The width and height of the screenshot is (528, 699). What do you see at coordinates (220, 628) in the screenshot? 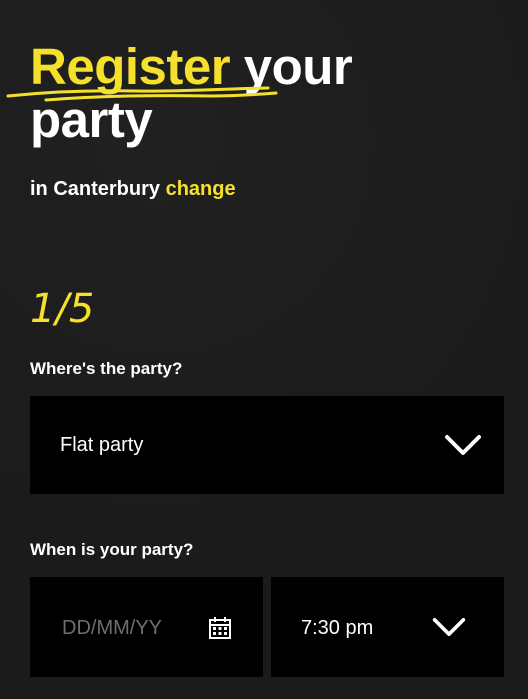
I see `calendar-icon` at bounding box center [220, 628].